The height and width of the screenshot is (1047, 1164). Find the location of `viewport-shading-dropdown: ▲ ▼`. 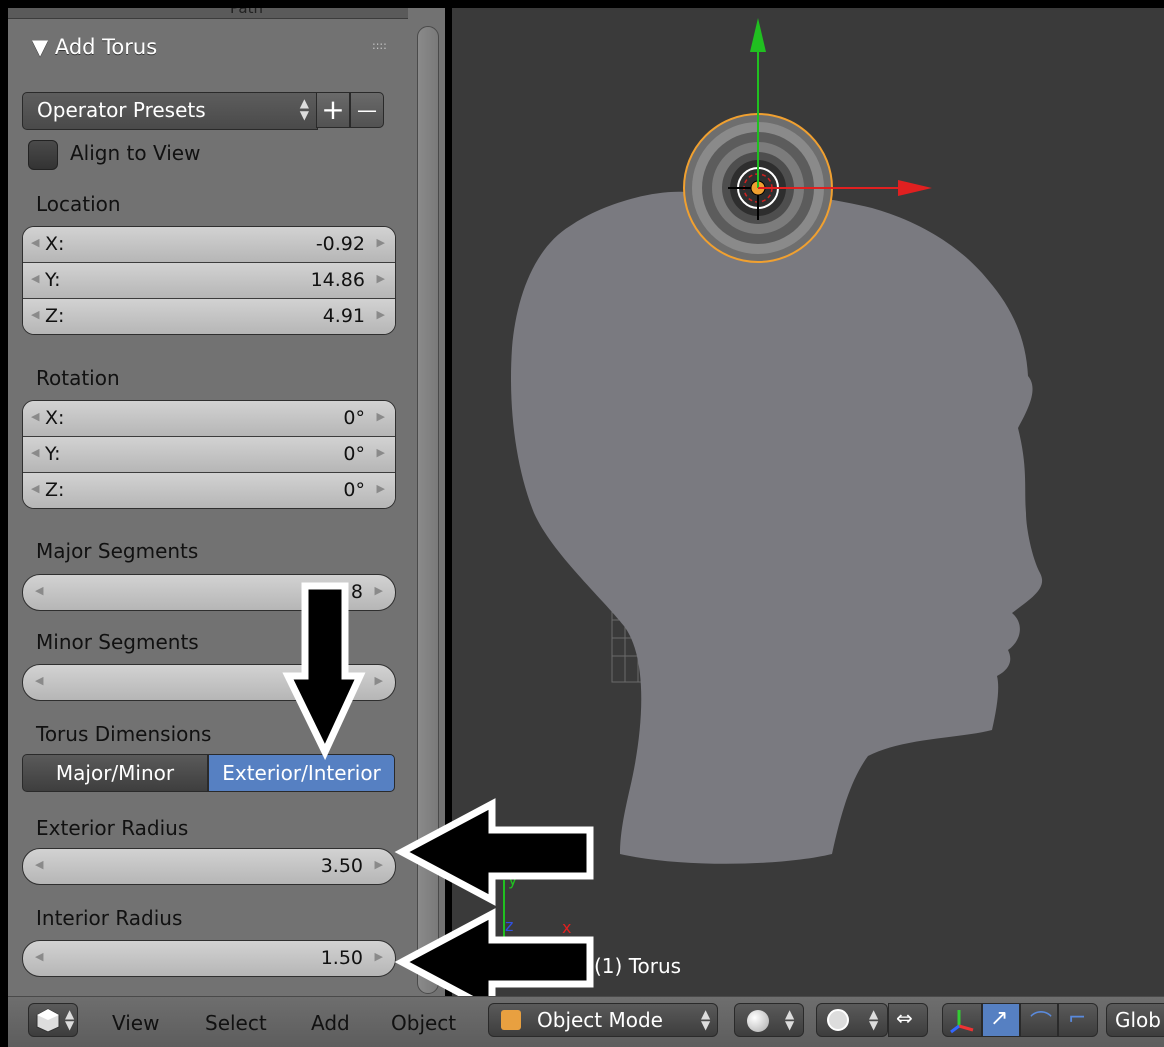

viewport-shading-dropdown: ▲ ▼ is located at coordinates (769, 1020).